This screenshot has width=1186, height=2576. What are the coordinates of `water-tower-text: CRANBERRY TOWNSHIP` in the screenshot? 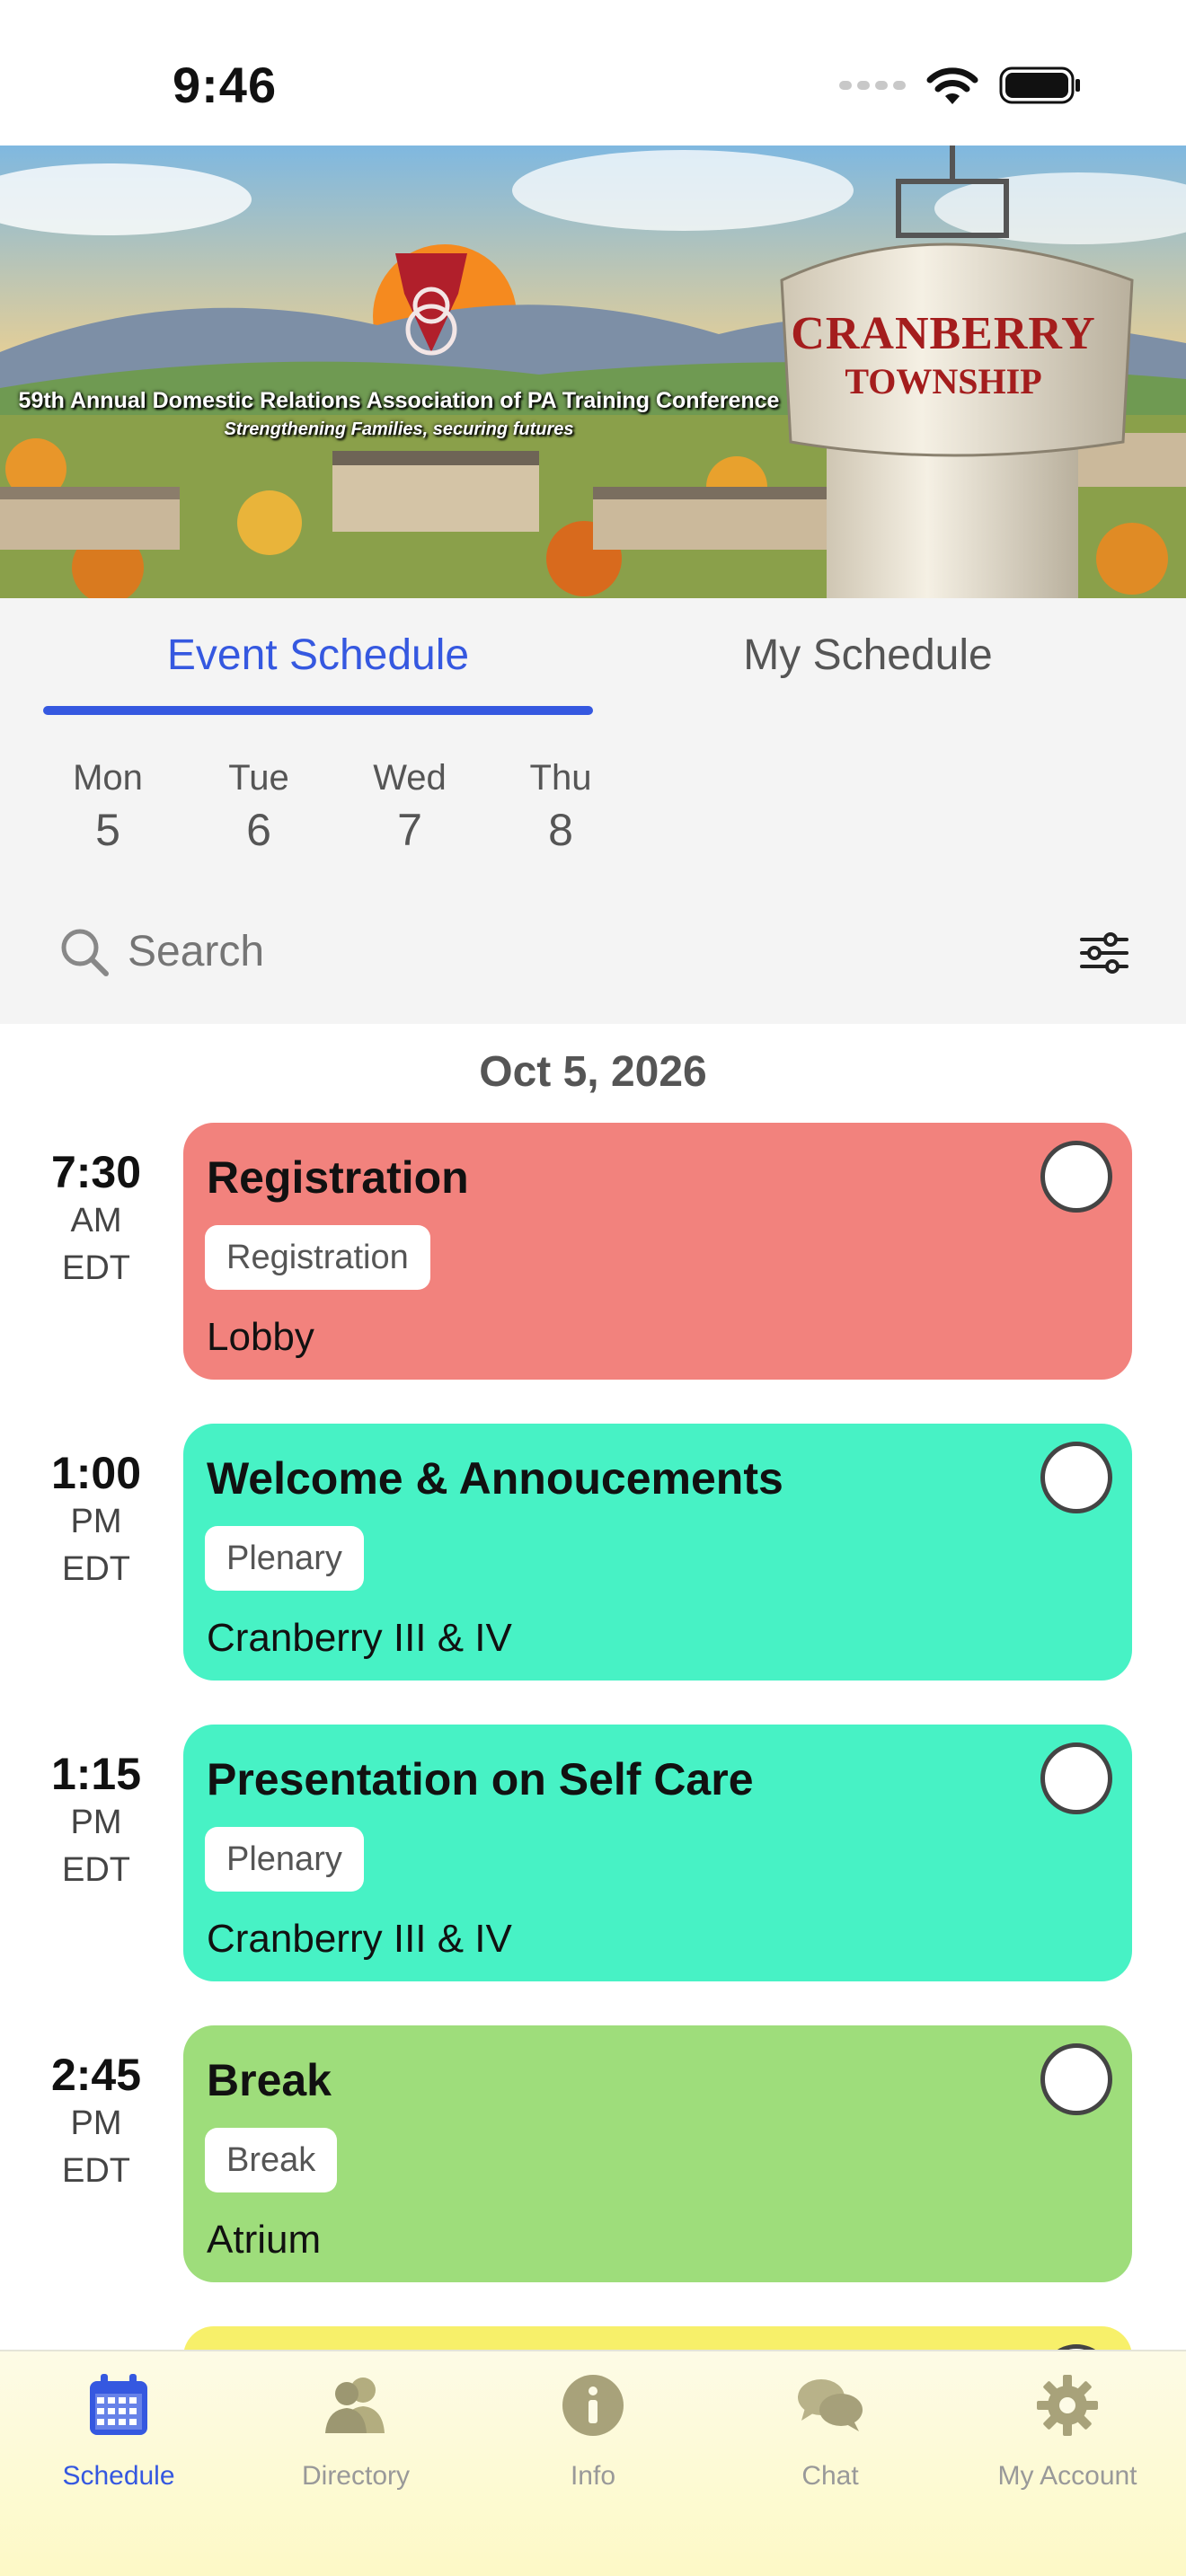 It's located at (943, 354).